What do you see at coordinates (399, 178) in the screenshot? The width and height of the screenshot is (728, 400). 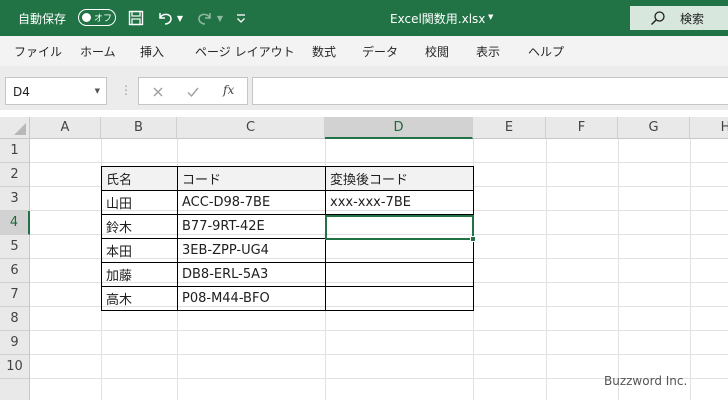 I see `cell-d2: 変換後コード` at bounding box center [399, 178].